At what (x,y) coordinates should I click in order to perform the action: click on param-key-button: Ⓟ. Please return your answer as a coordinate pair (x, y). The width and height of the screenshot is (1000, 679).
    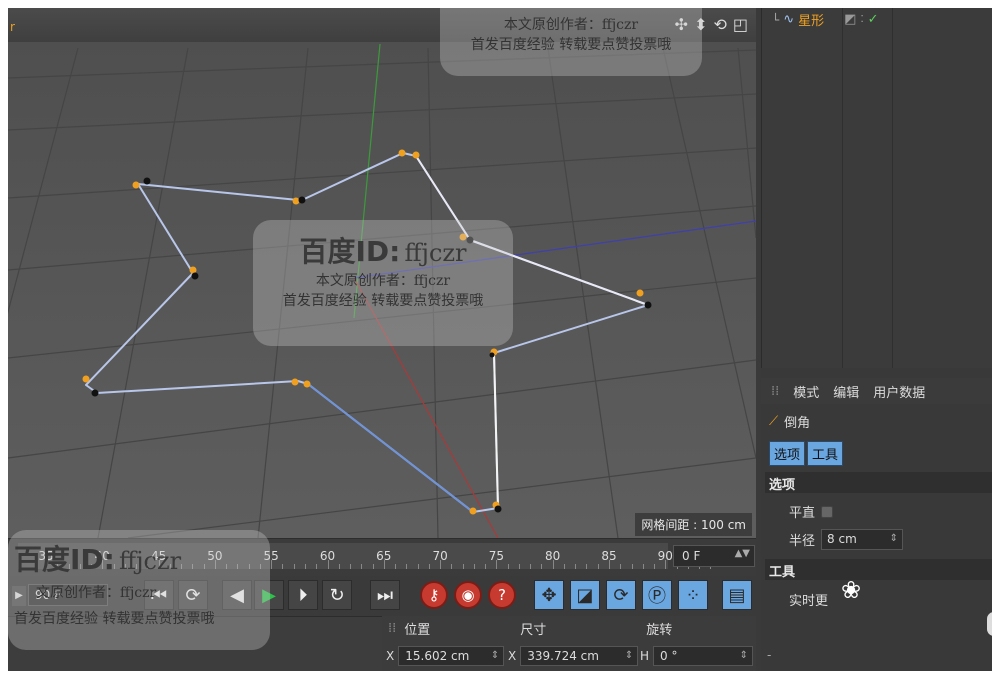
    Looking at the image, I should click on (657, 595).